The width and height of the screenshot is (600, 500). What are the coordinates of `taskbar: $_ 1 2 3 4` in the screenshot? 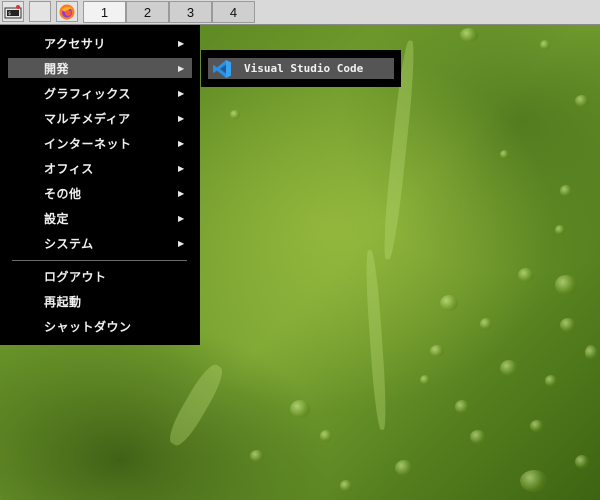 It's located at (300, 12).